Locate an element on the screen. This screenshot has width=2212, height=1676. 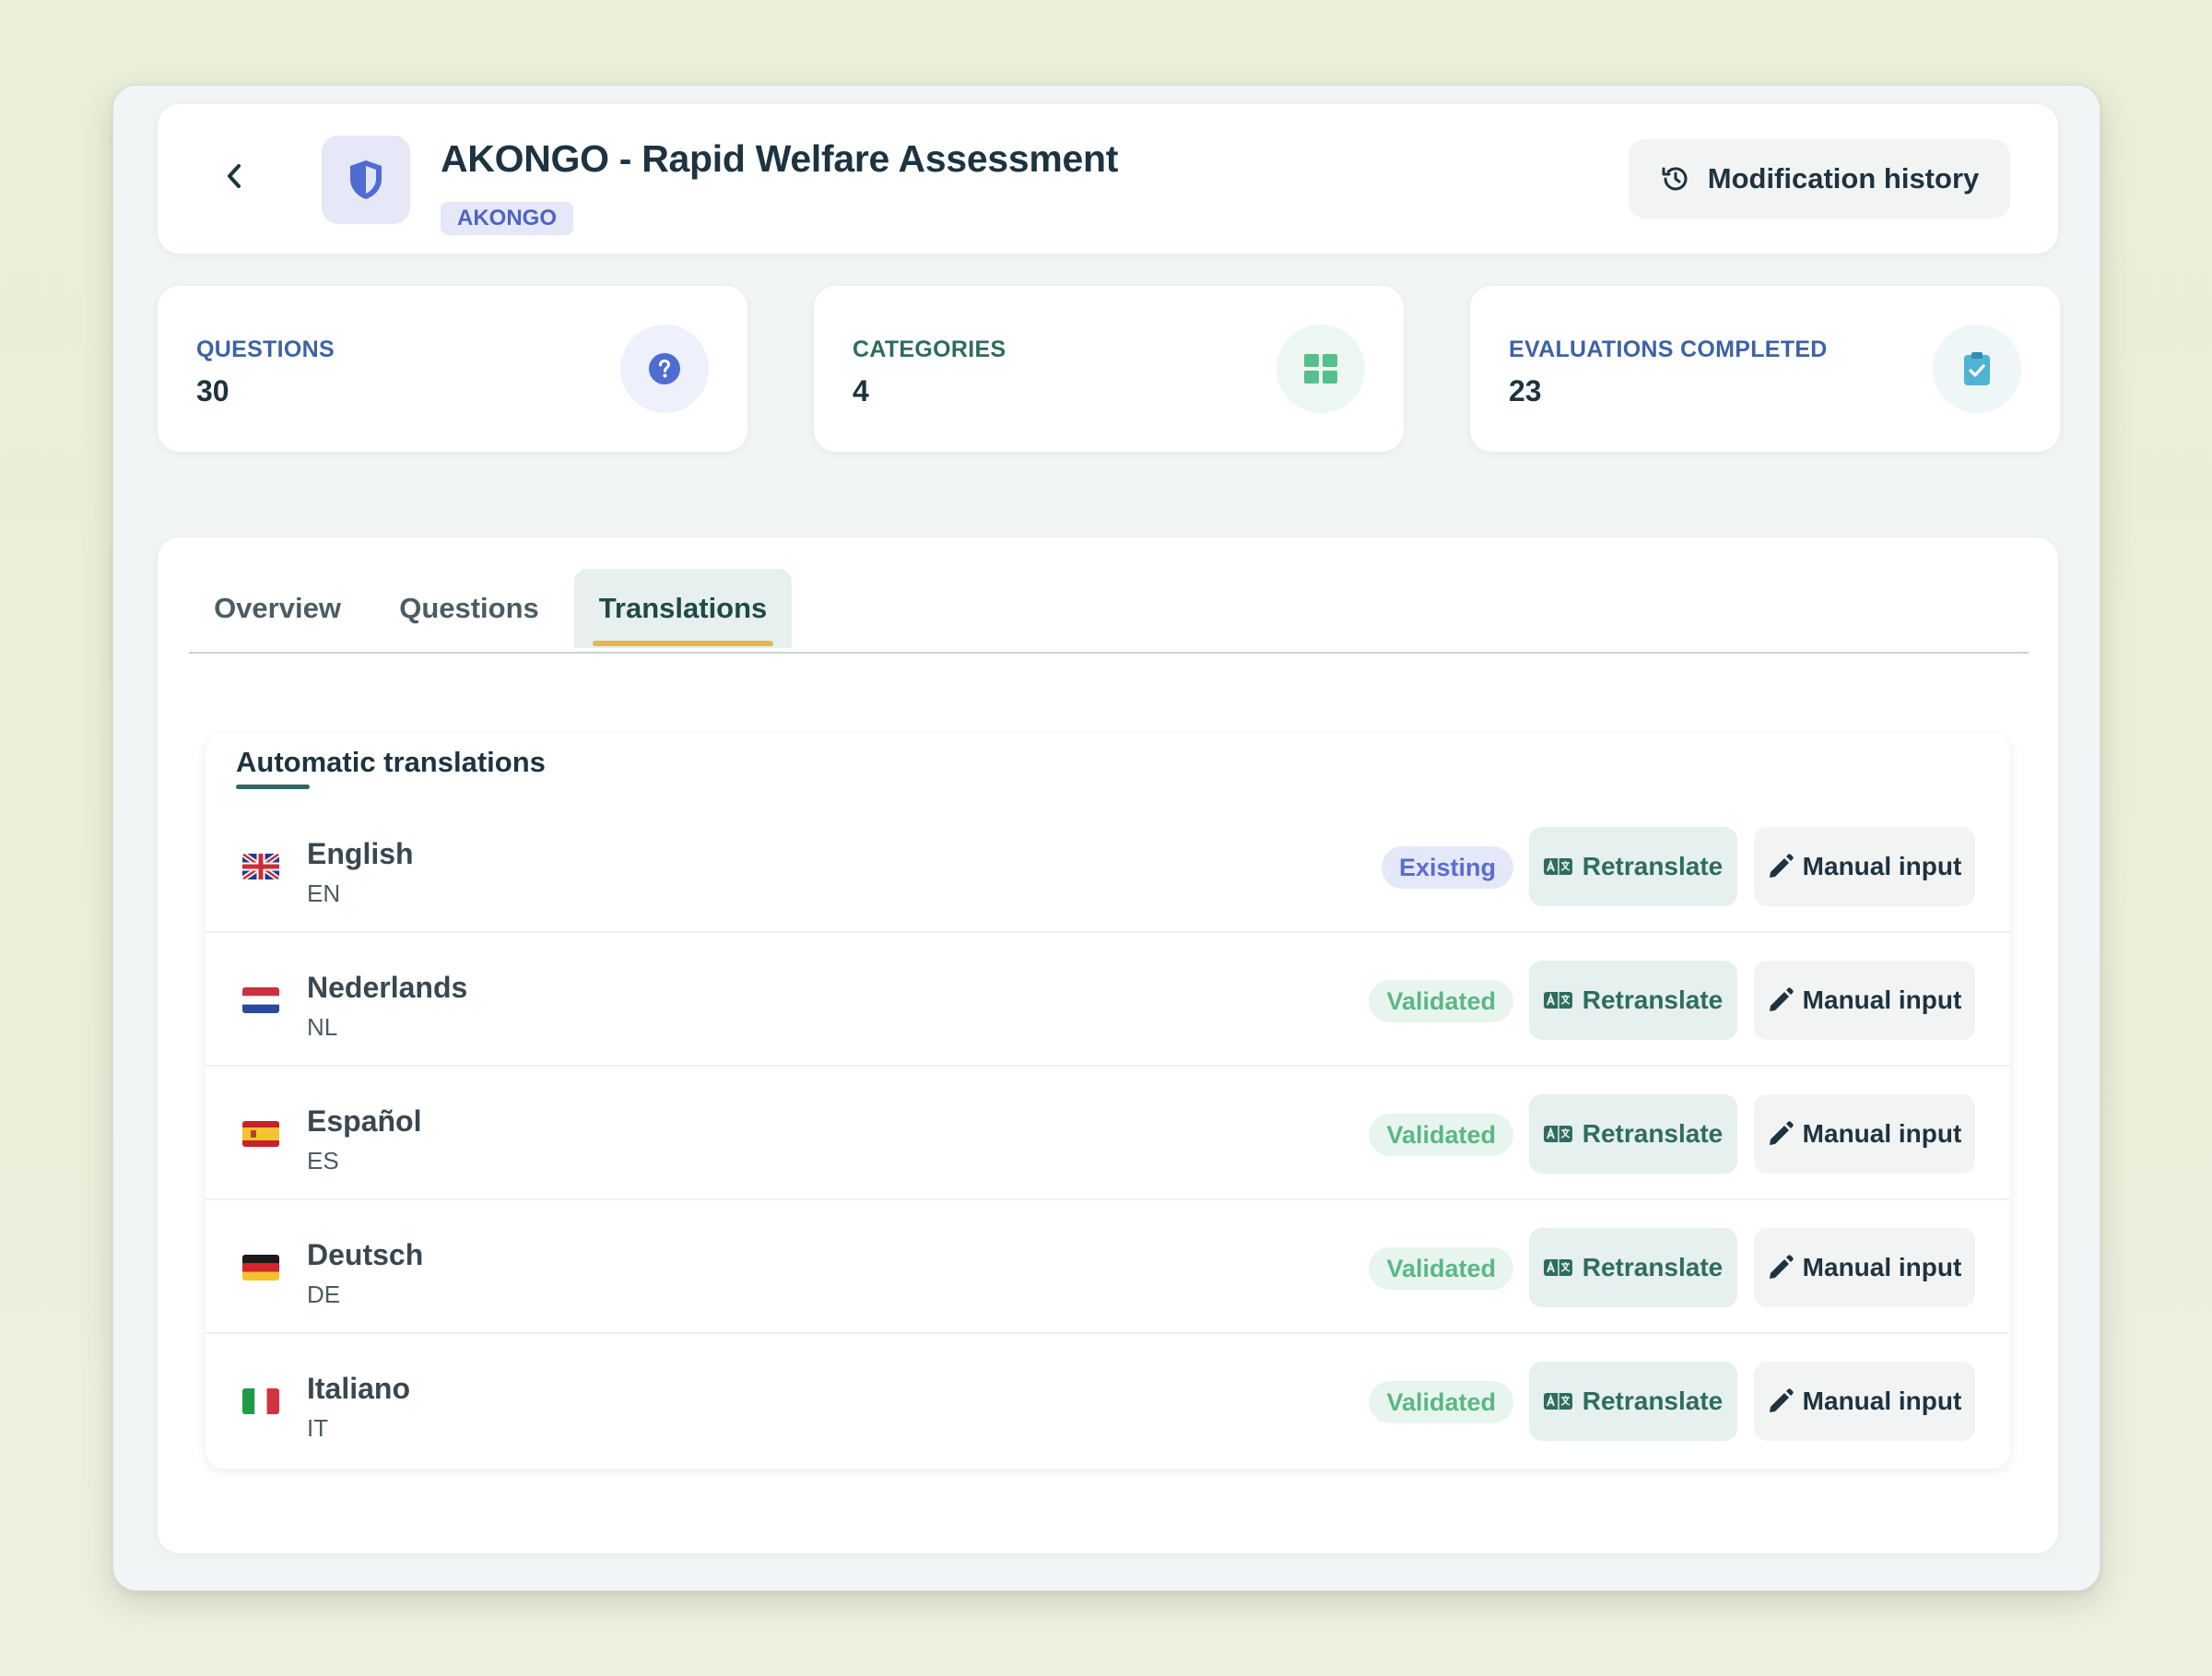
stat-value: 23 is located at coordinates (1525, 390).